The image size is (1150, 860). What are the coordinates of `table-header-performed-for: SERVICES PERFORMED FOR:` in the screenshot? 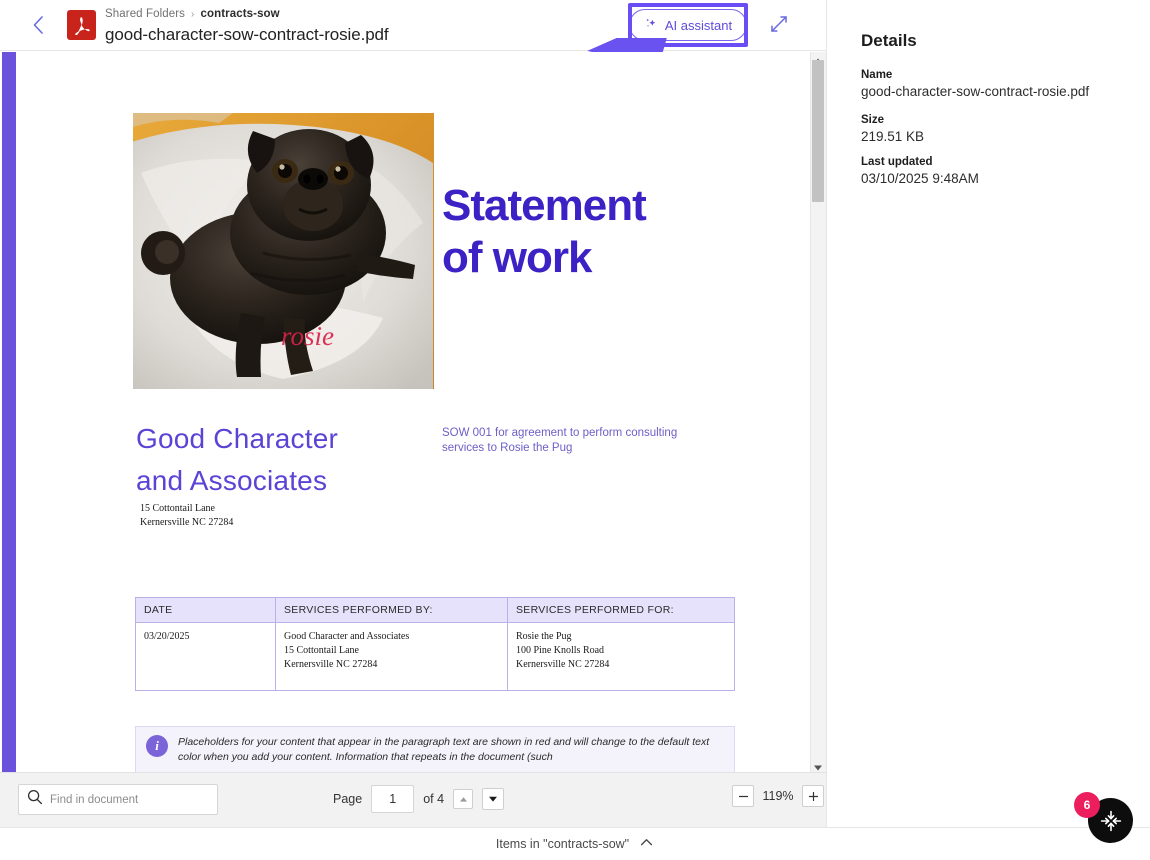 It's located at (621, 610).